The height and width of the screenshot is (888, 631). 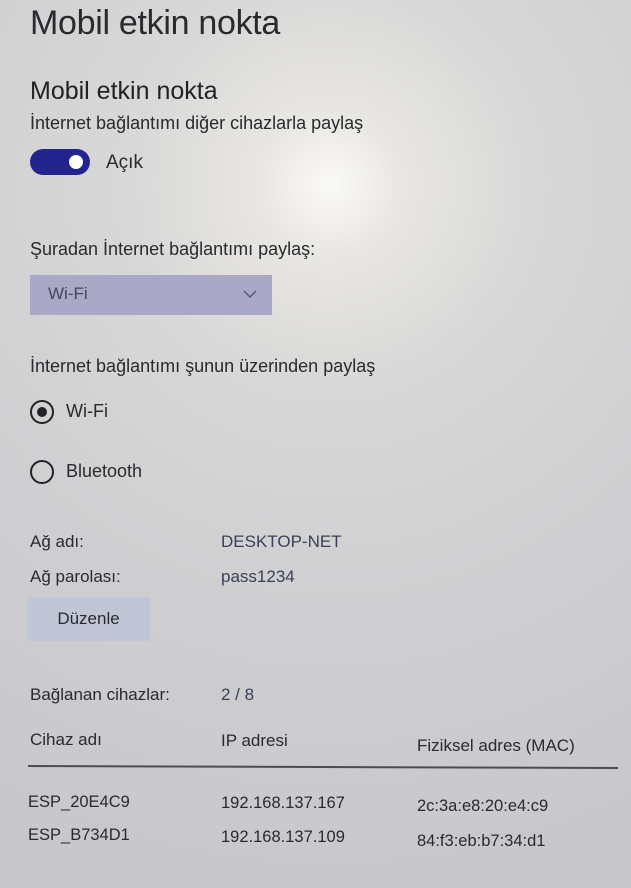 I want to click on device-ip-cell: 192.168.137.109, so click(x=283, y=837).